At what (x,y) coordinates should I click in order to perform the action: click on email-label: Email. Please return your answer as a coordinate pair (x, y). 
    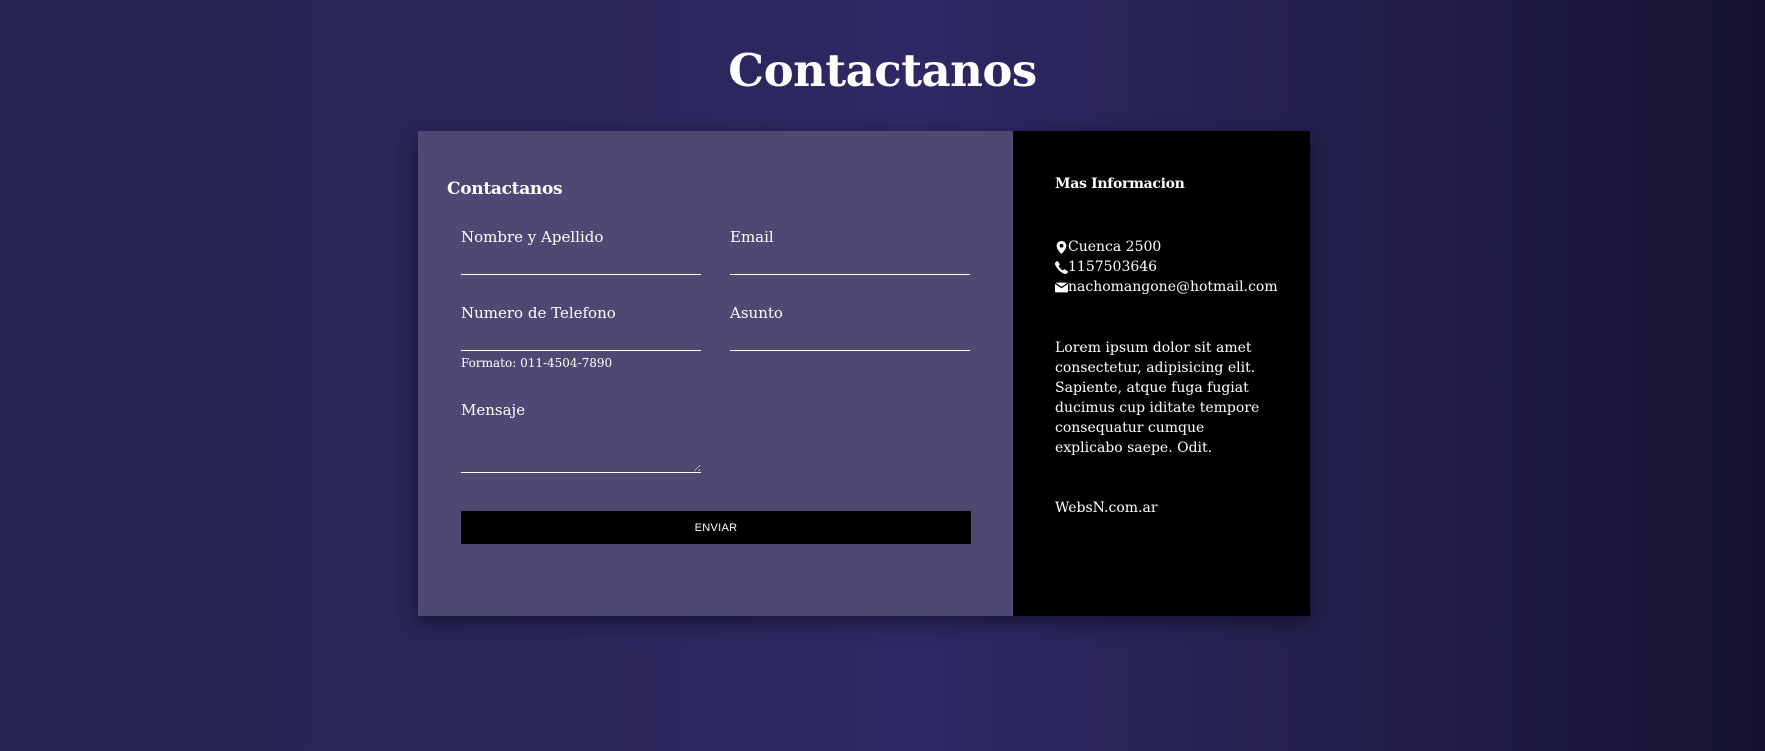
    Looking at the image, I should click on (752, 237).